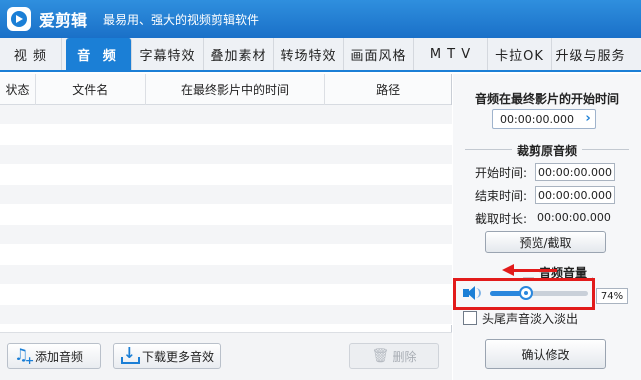  I want to click on start-time-input: 00:00:00.000, so click(575, 172).